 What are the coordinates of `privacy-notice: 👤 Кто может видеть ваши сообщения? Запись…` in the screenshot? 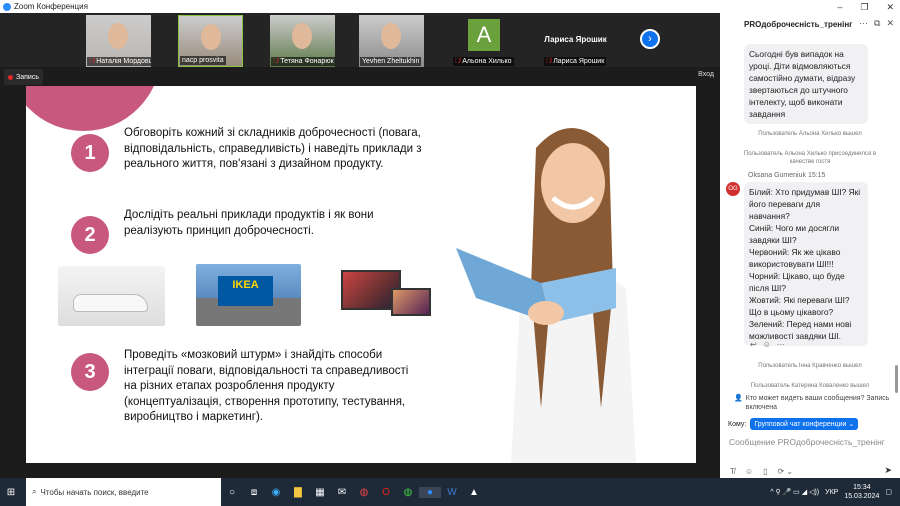 It's located at (814, 403).